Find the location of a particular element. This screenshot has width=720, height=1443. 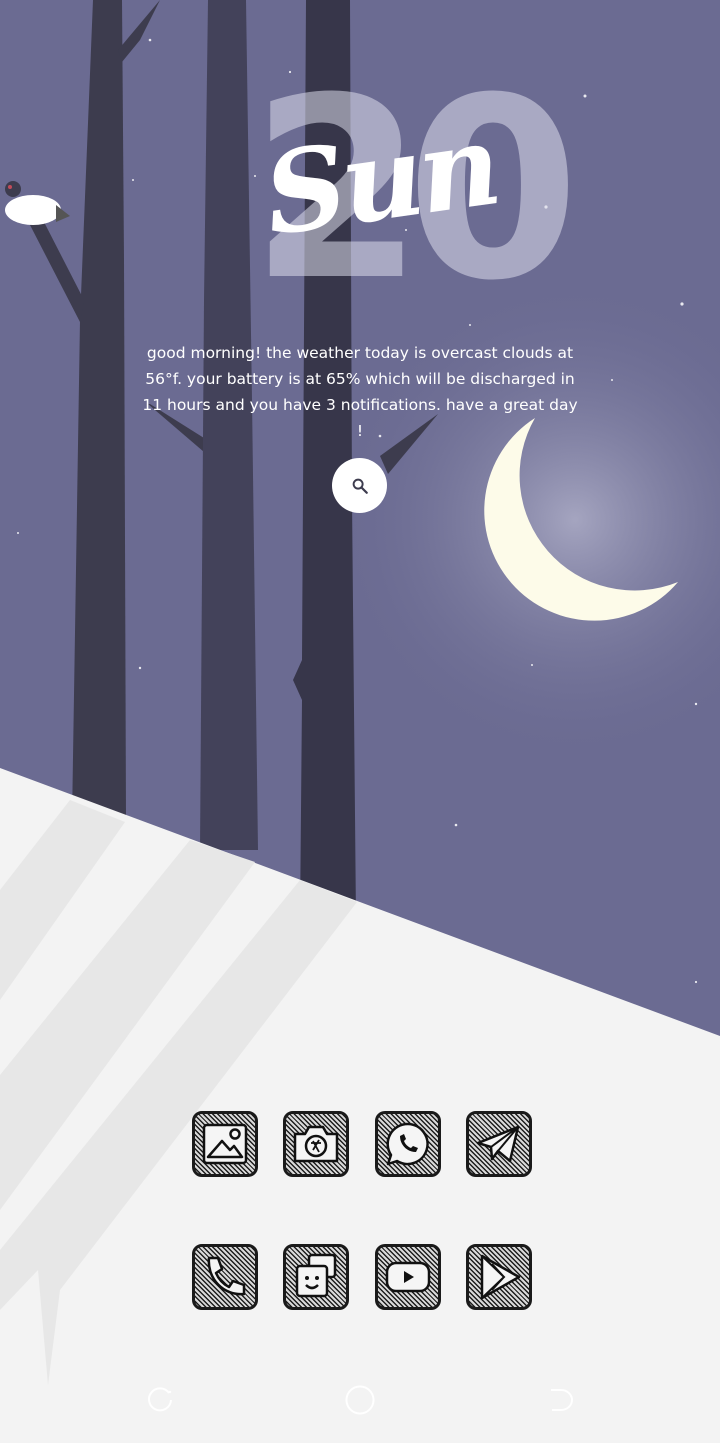

phone-app is located at coordinates (225, 1277).